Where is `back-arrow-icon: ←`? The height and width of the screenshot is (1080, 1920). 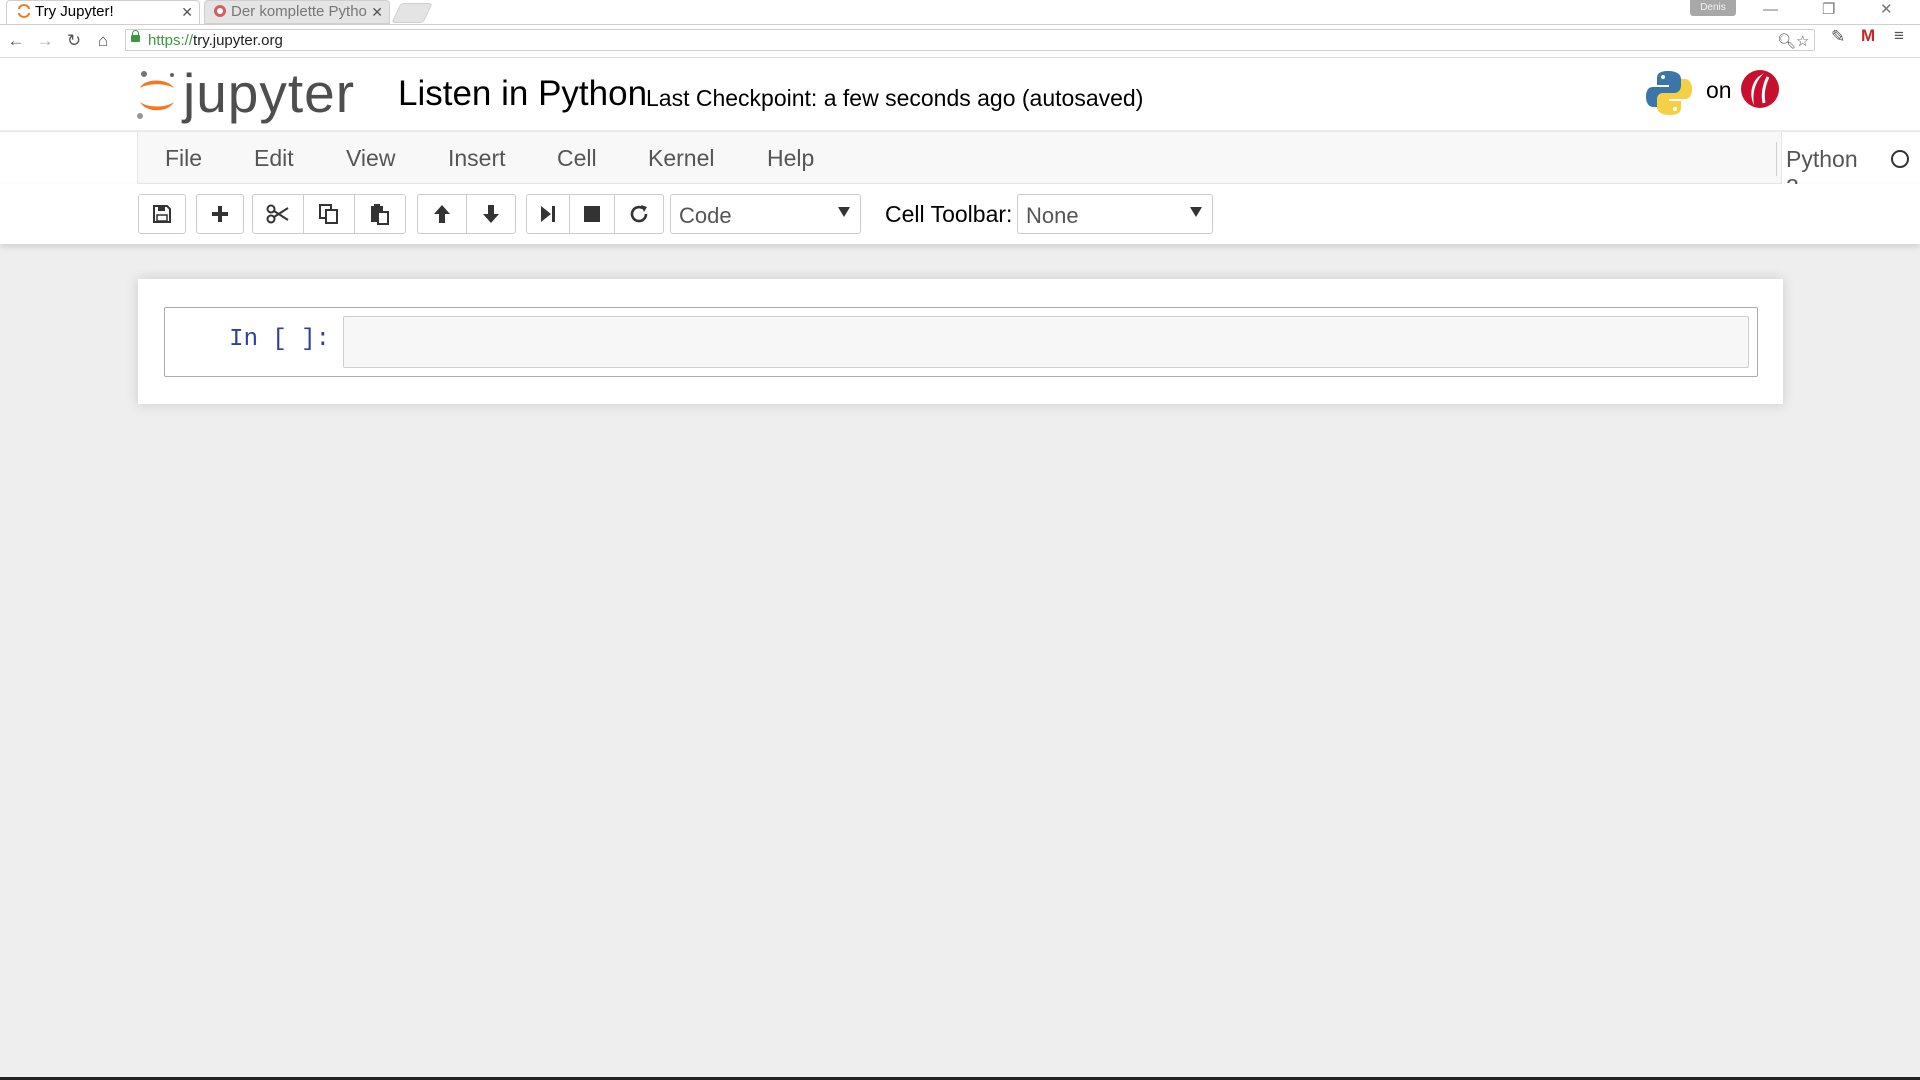 back-arrow-icon: ← is located at coordinates (16, 41).